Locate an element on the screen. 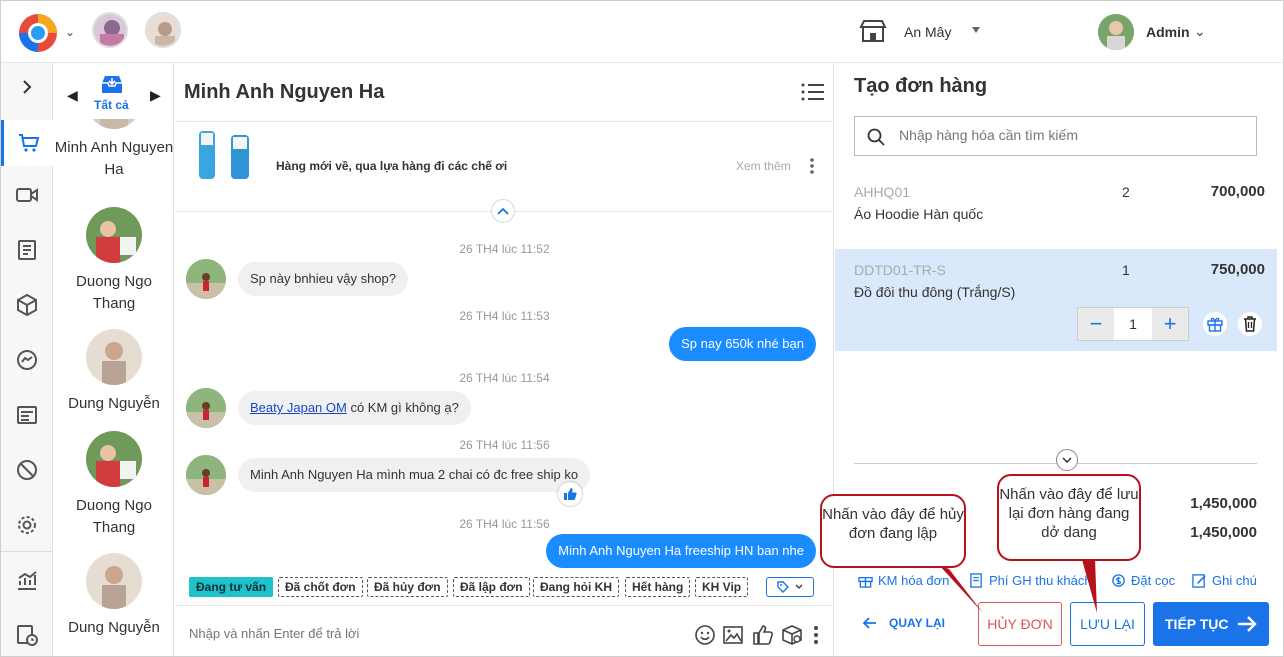 Image resolution: width=1284 pixels, height=657 pixels. product-name: Áo Hoodie Hàn quốc is located at coordinates (919, 214).